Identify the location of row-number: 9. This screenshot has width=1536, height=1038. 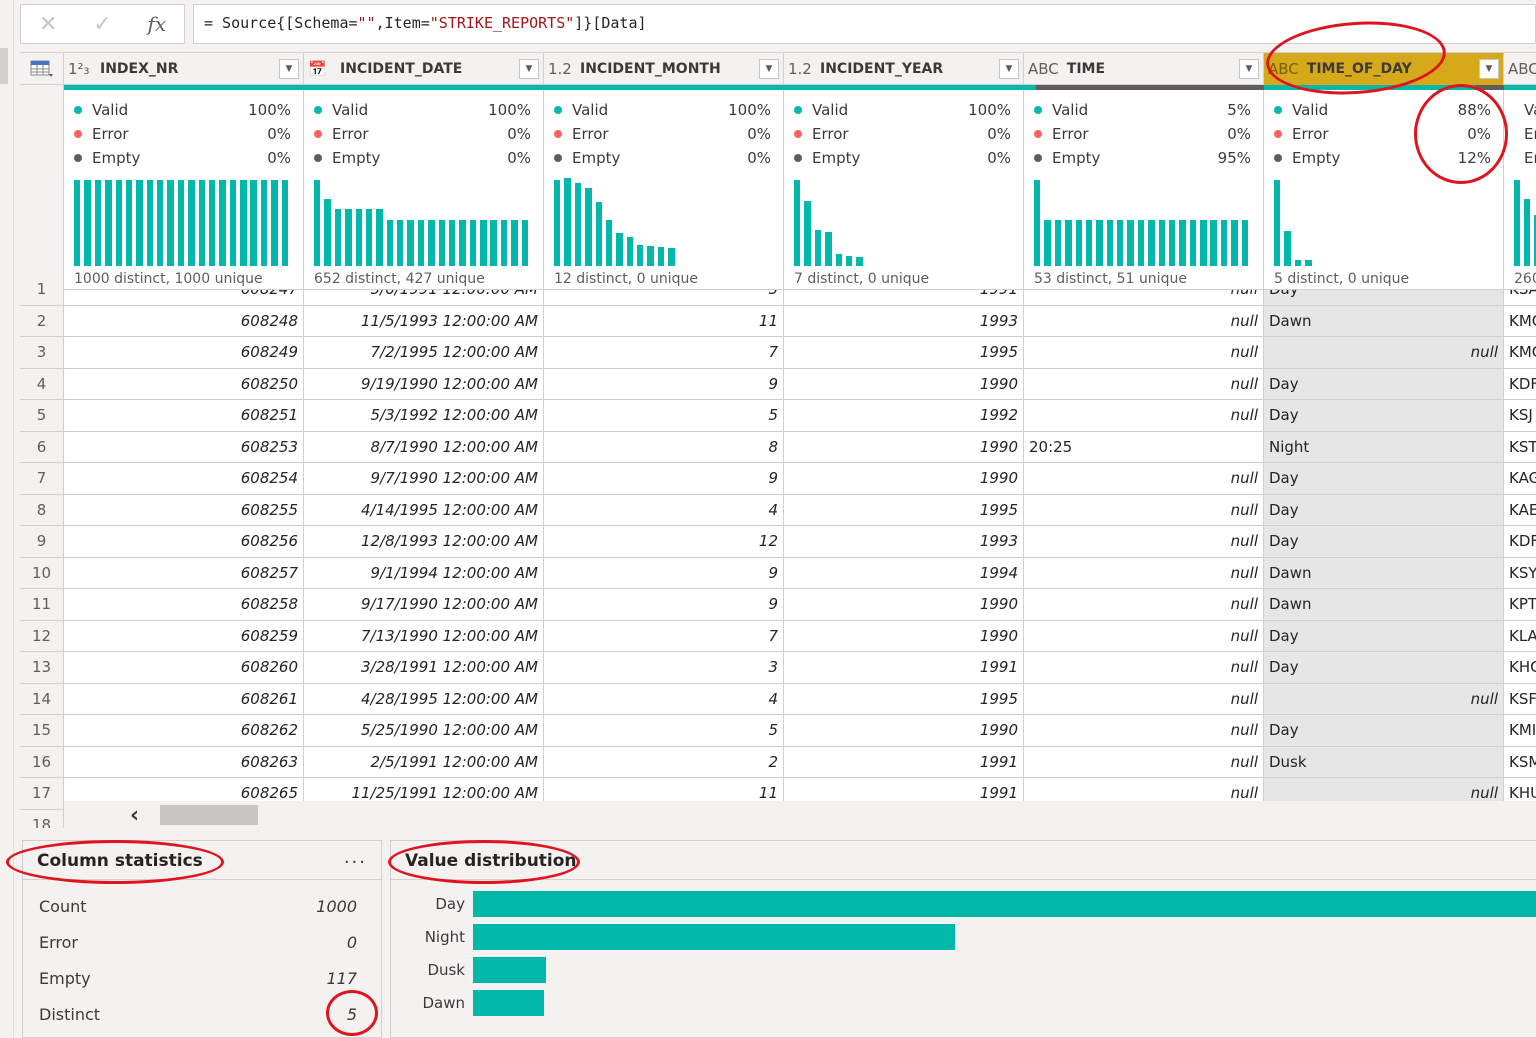
(42, 541).